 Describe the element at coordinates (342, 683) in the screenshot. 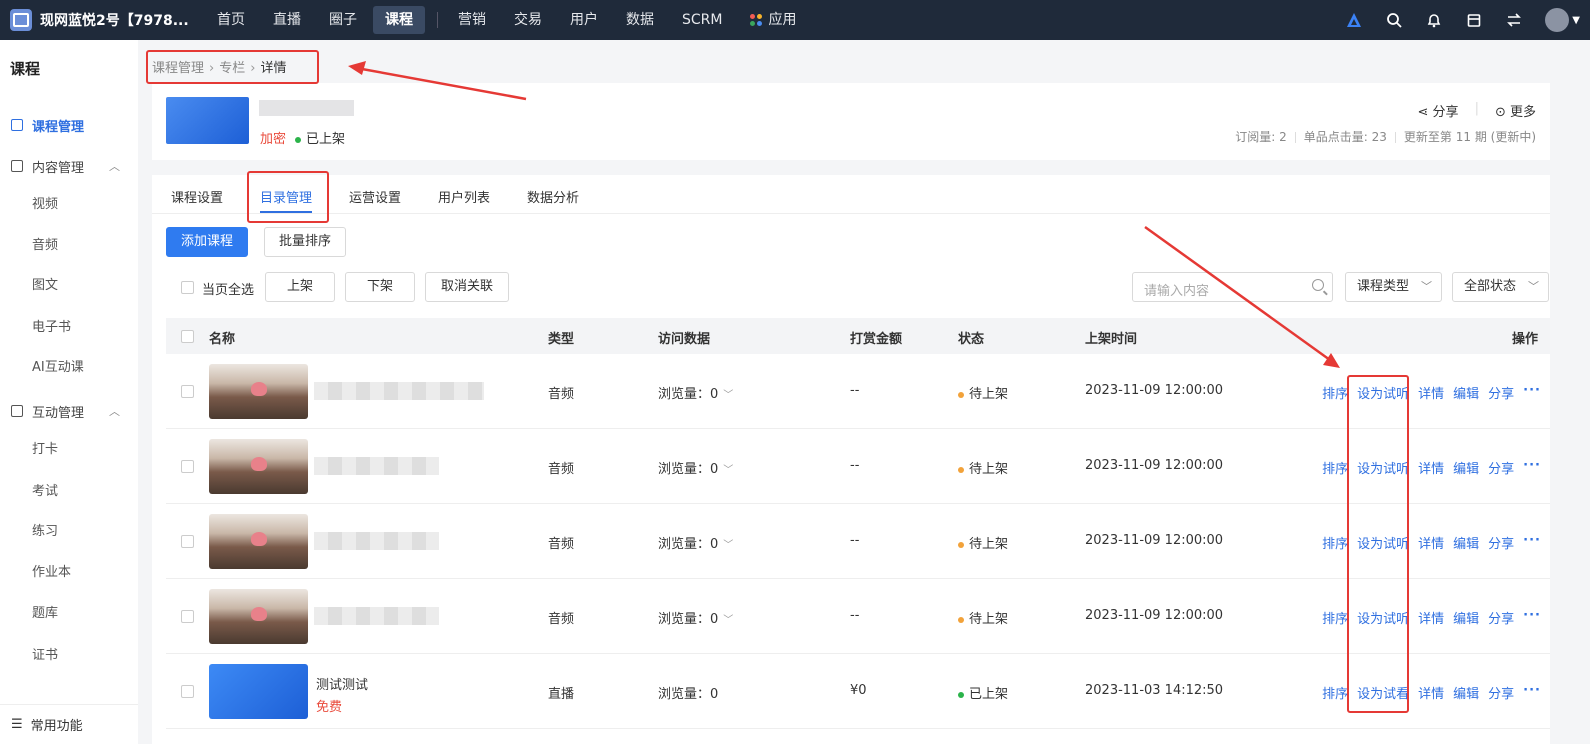

I see `item-name: 测试测试` at that location.